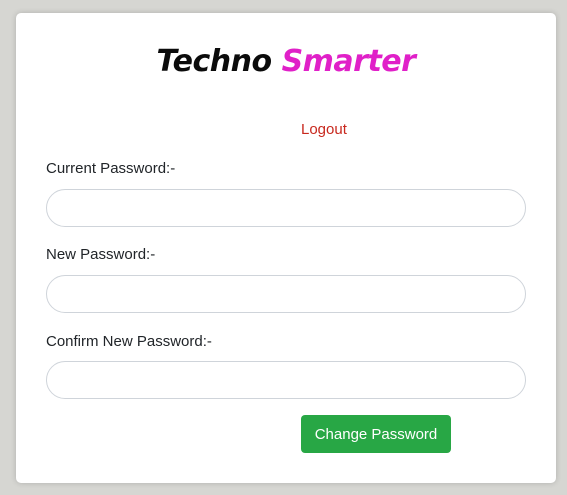 Image resolution: width=567 pixels, height=495 pixels. Describe the element at coordinates (348, 61) in the screenshot. I see `brand-word-smarter: Smarter` at that location.